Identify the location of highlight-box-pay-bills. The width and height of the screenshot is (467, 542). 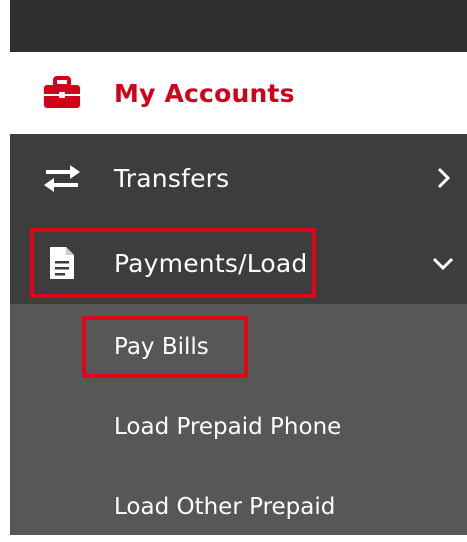
(165, 347).